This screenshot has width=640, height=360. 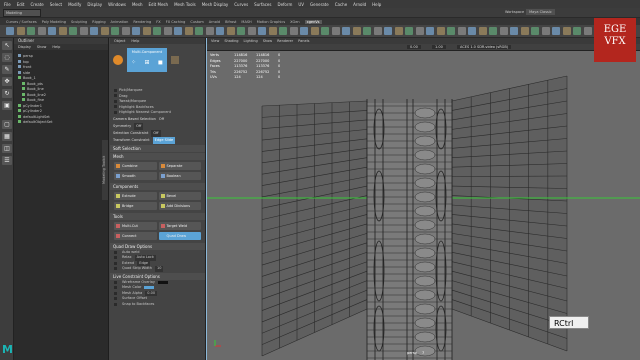 I want to click on menu-item-curves: Curves, so click(x=241, y=4).